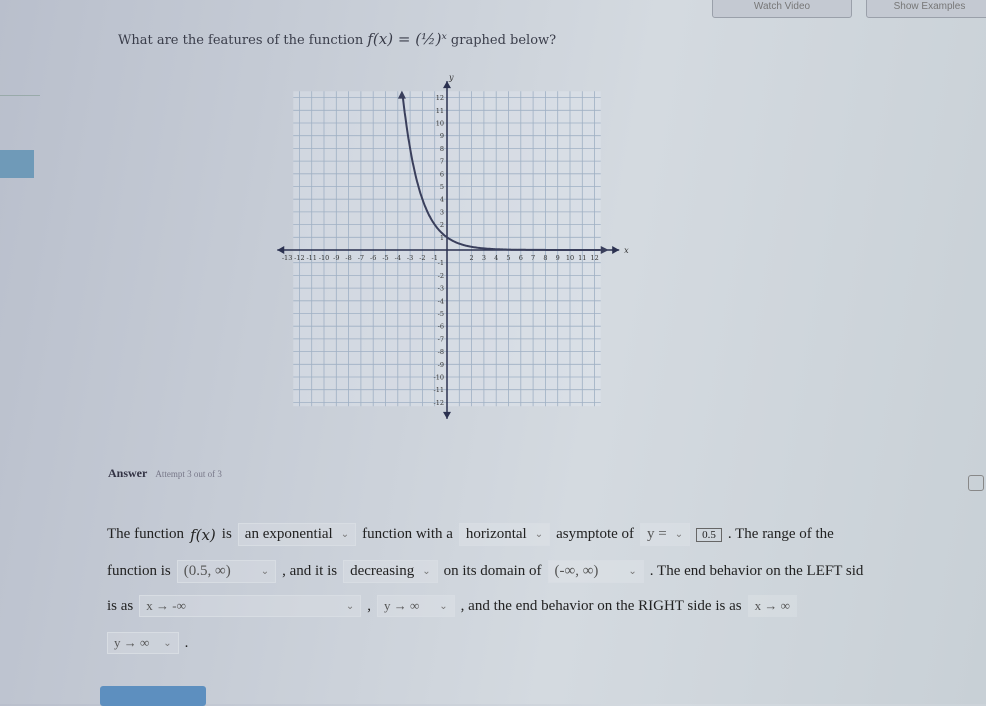 The width and height of the screenshot is (986, 706). I want to click on x-tick-label: -9, so click(336, 258).